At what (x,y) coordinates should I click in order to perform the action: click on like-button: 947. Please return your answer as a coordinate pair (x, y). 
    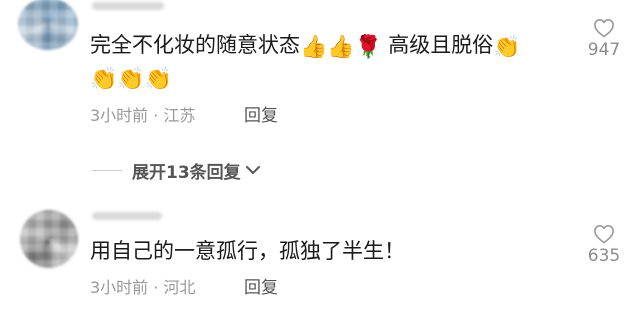
    Looking at the image, I should click on (604, 39).